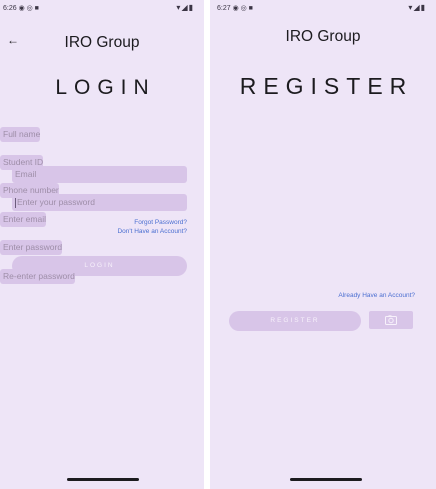  Describe the element at coordinates (10, 8) in the screenshot. I see `status-time-text: 6:26` at that location.